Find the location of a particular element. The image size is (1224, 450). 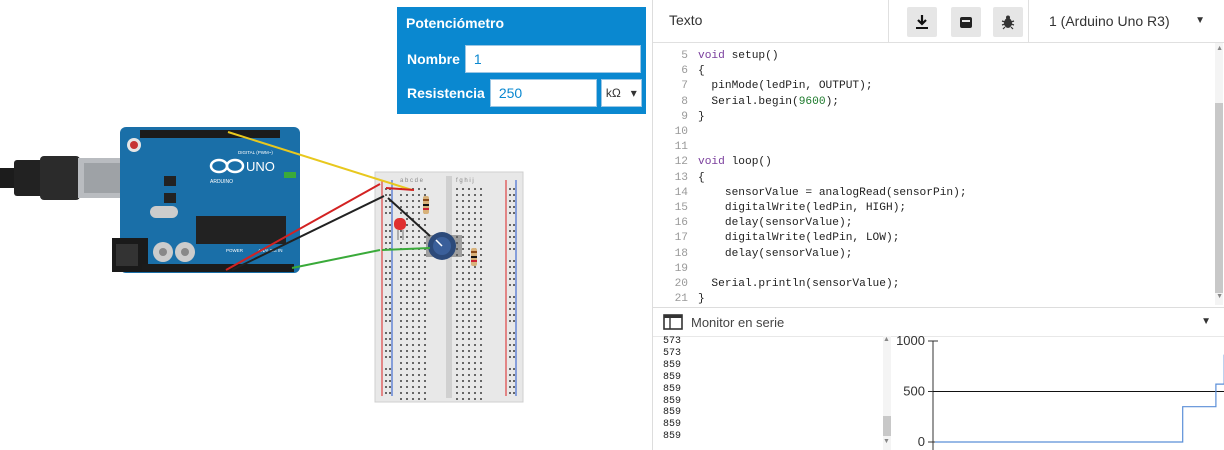

line-number: 14 is located at coordinates (681, 192).